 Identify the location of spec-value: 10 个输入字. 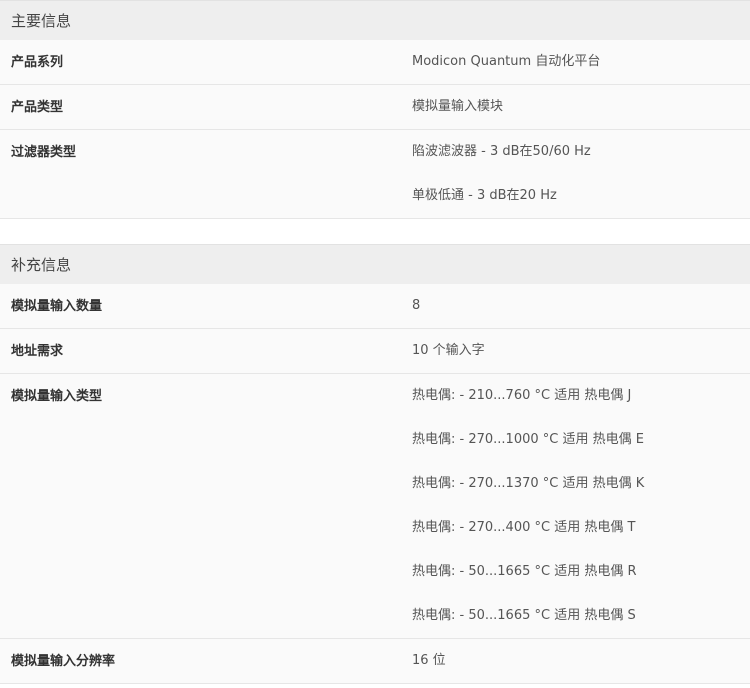
(448, 350).